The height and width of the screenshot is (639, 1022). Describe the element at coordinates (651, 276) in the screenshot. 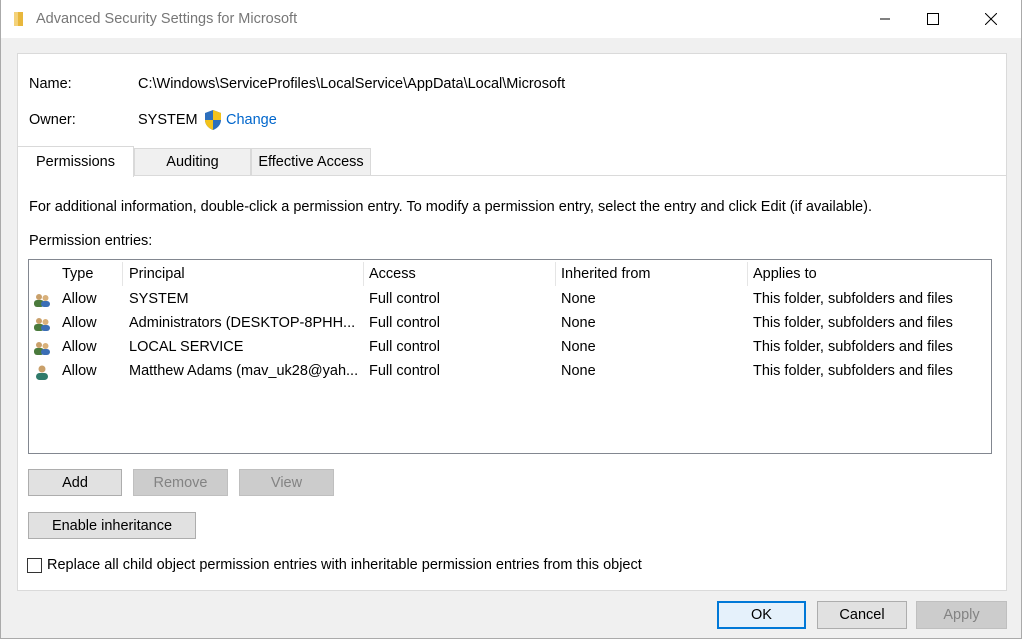

I see `column-header-inherited-from: Inherited from` at that location.